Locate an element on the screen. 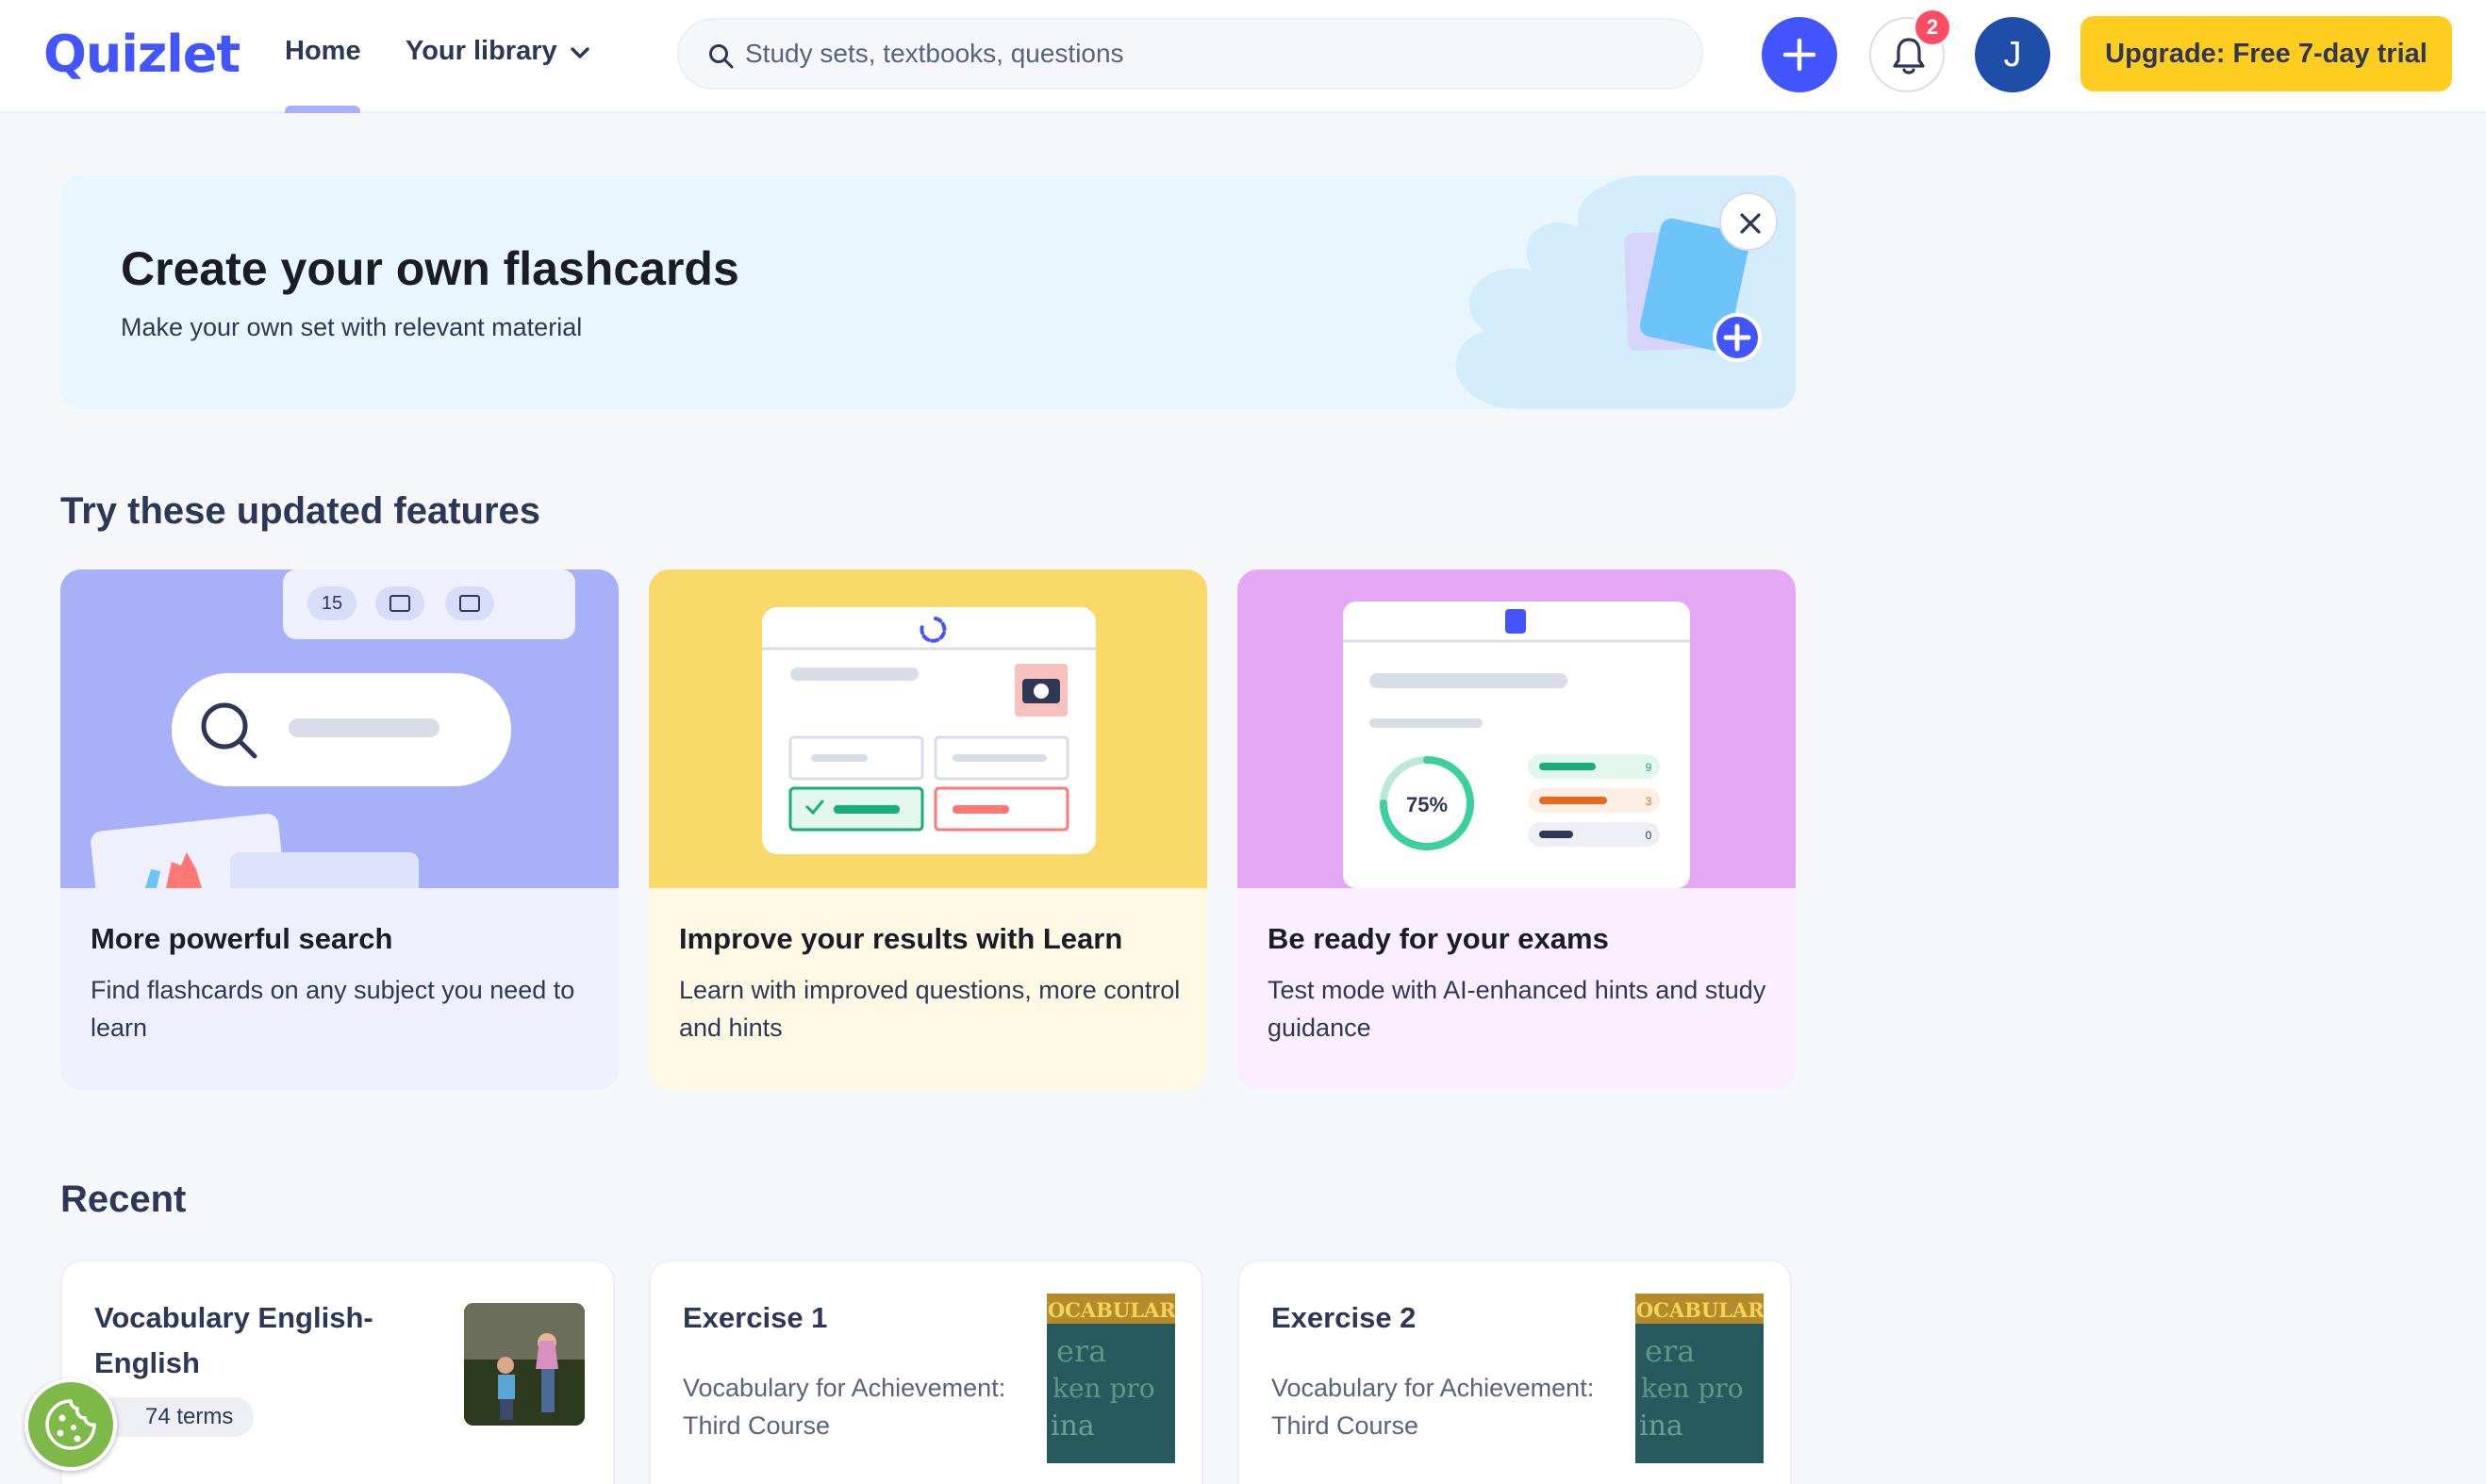  search-feature-illustration: 15 is located at coordinates (339, 728).